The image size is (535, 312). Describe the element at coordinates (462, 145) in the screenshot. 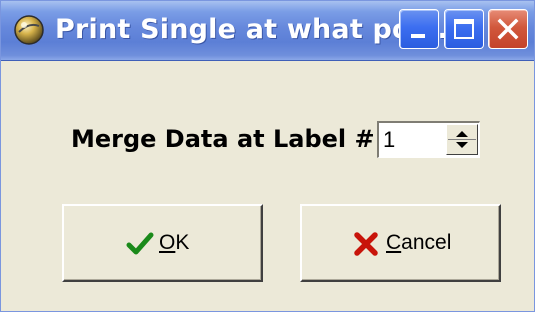

I see `spin-down-icon` at that location.